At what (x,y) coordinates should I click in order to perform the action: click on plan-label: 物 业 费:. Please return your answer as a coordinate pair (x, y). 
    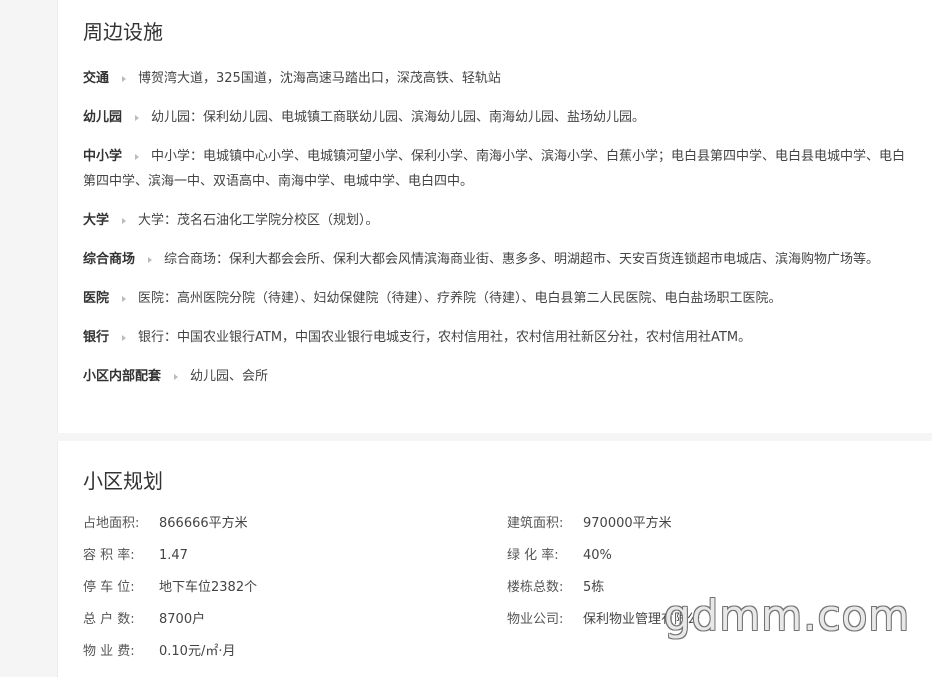
    Looking at the image, I should click on (109, 651).